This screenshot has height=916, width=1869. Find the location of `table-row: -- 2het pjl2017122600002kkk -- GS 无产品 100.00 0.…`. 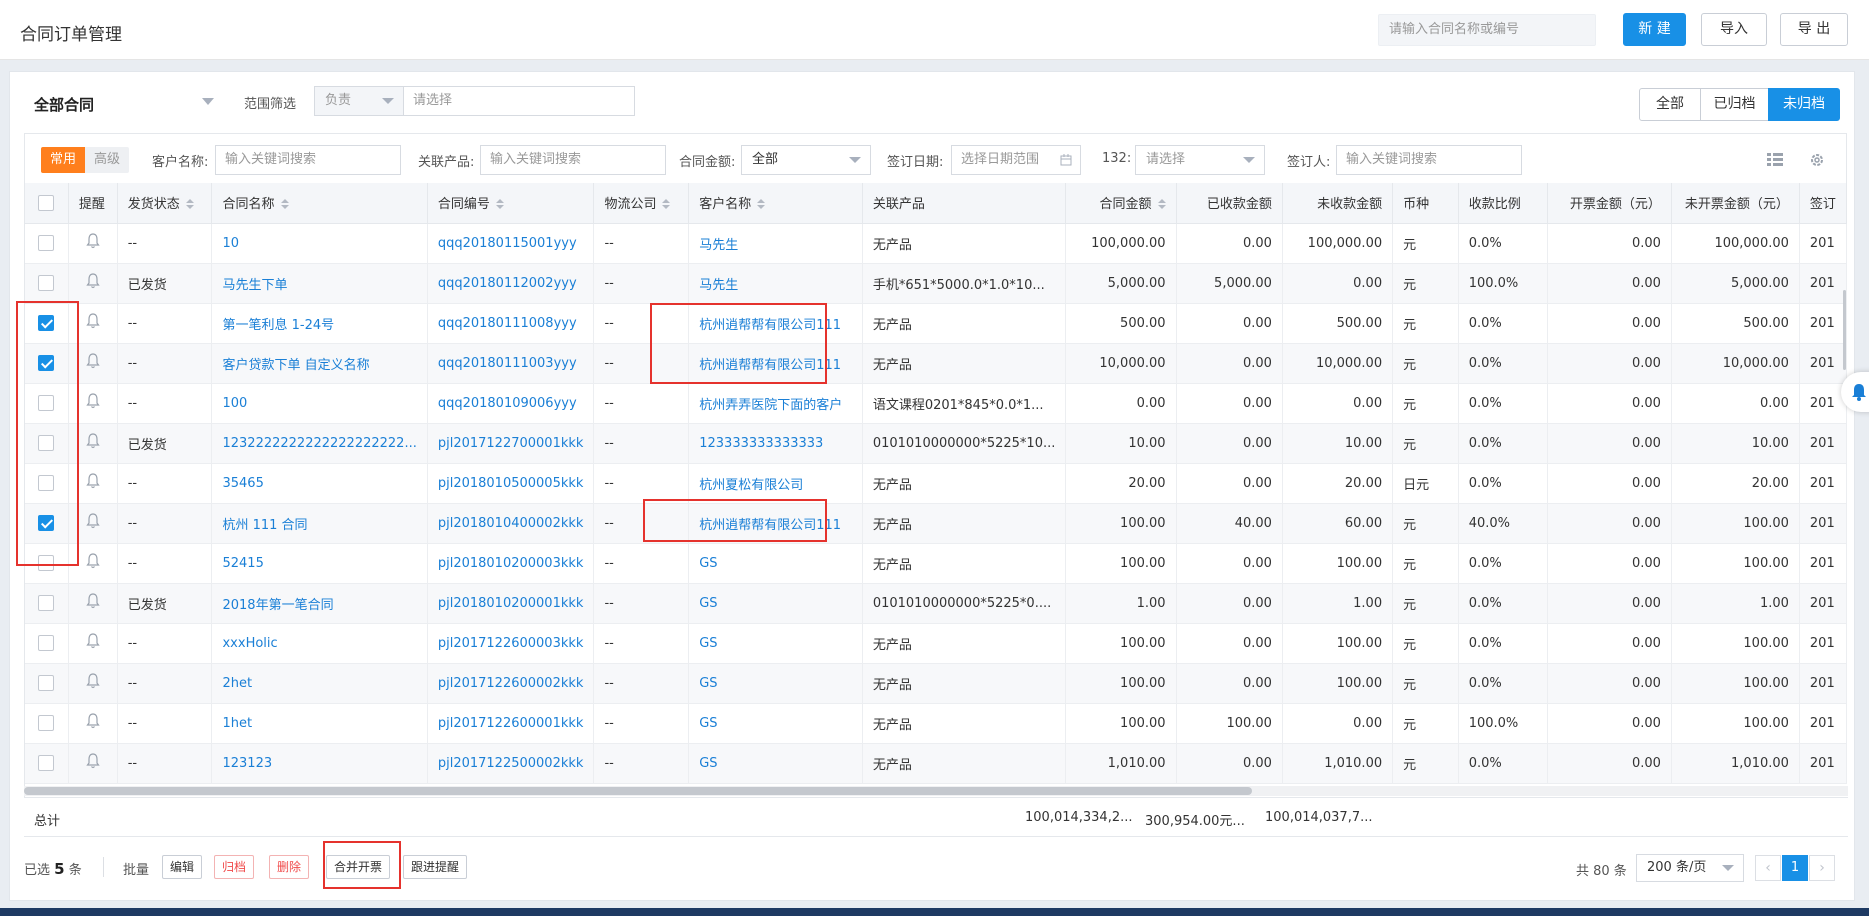

table-row: -- 2het pjl2017122600002kkk -- GS 无产品 100.00 0.… is located at coordinates (936, 683).